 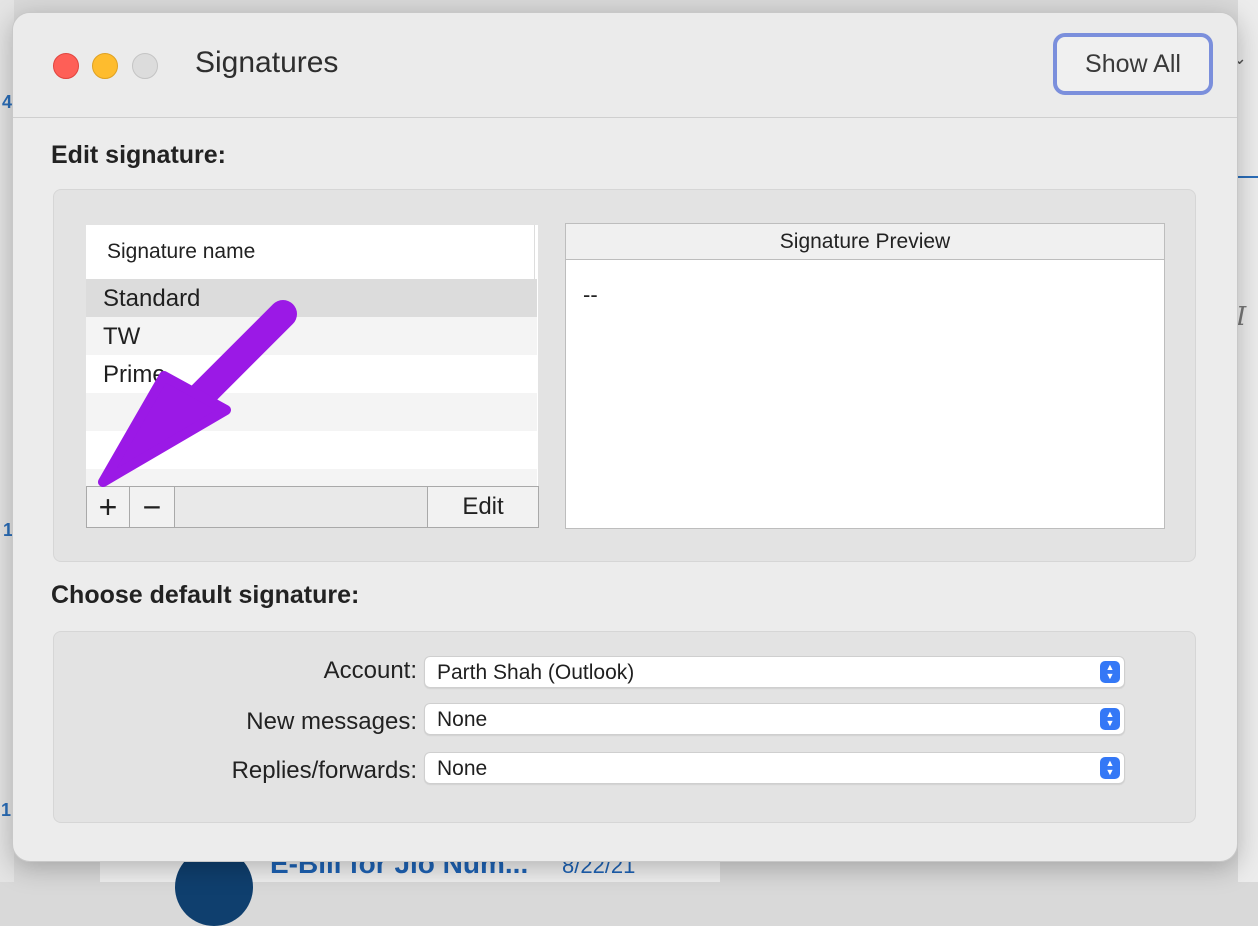 I want to click on new-messages-select-value: None, so click(x=462, y=719).